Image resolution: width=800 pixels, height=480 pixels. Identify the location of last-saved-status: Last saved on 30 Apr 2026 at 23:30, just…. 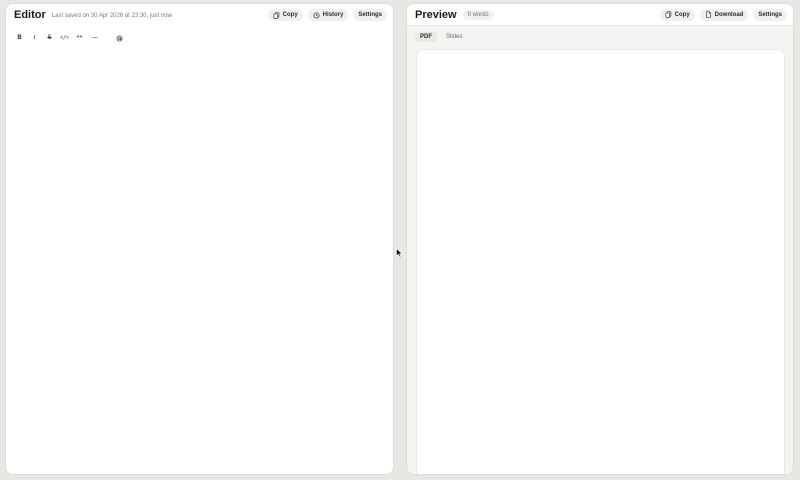
(111, 15).